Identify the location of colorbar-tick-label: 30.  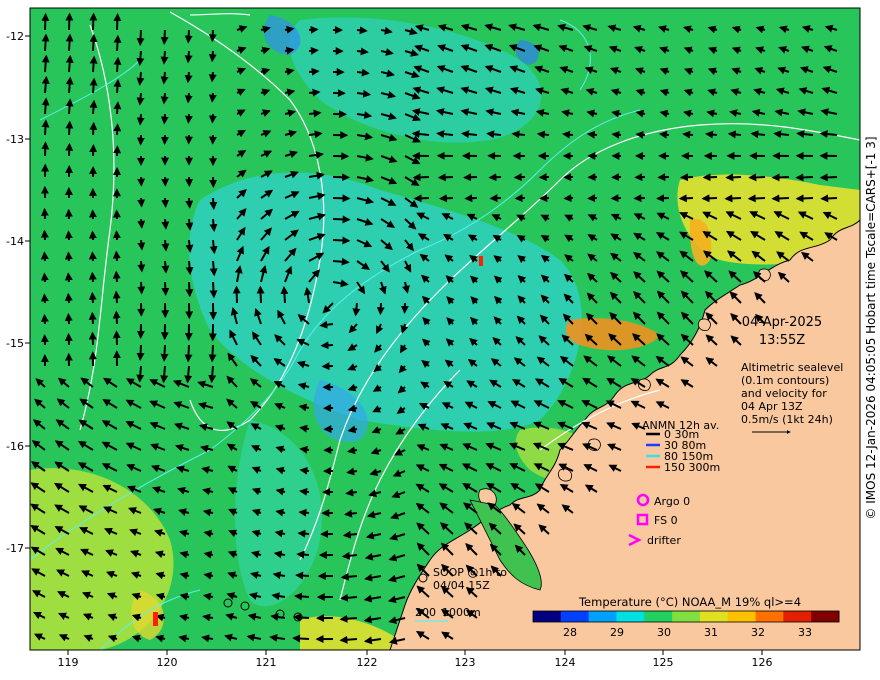
(664, 632).